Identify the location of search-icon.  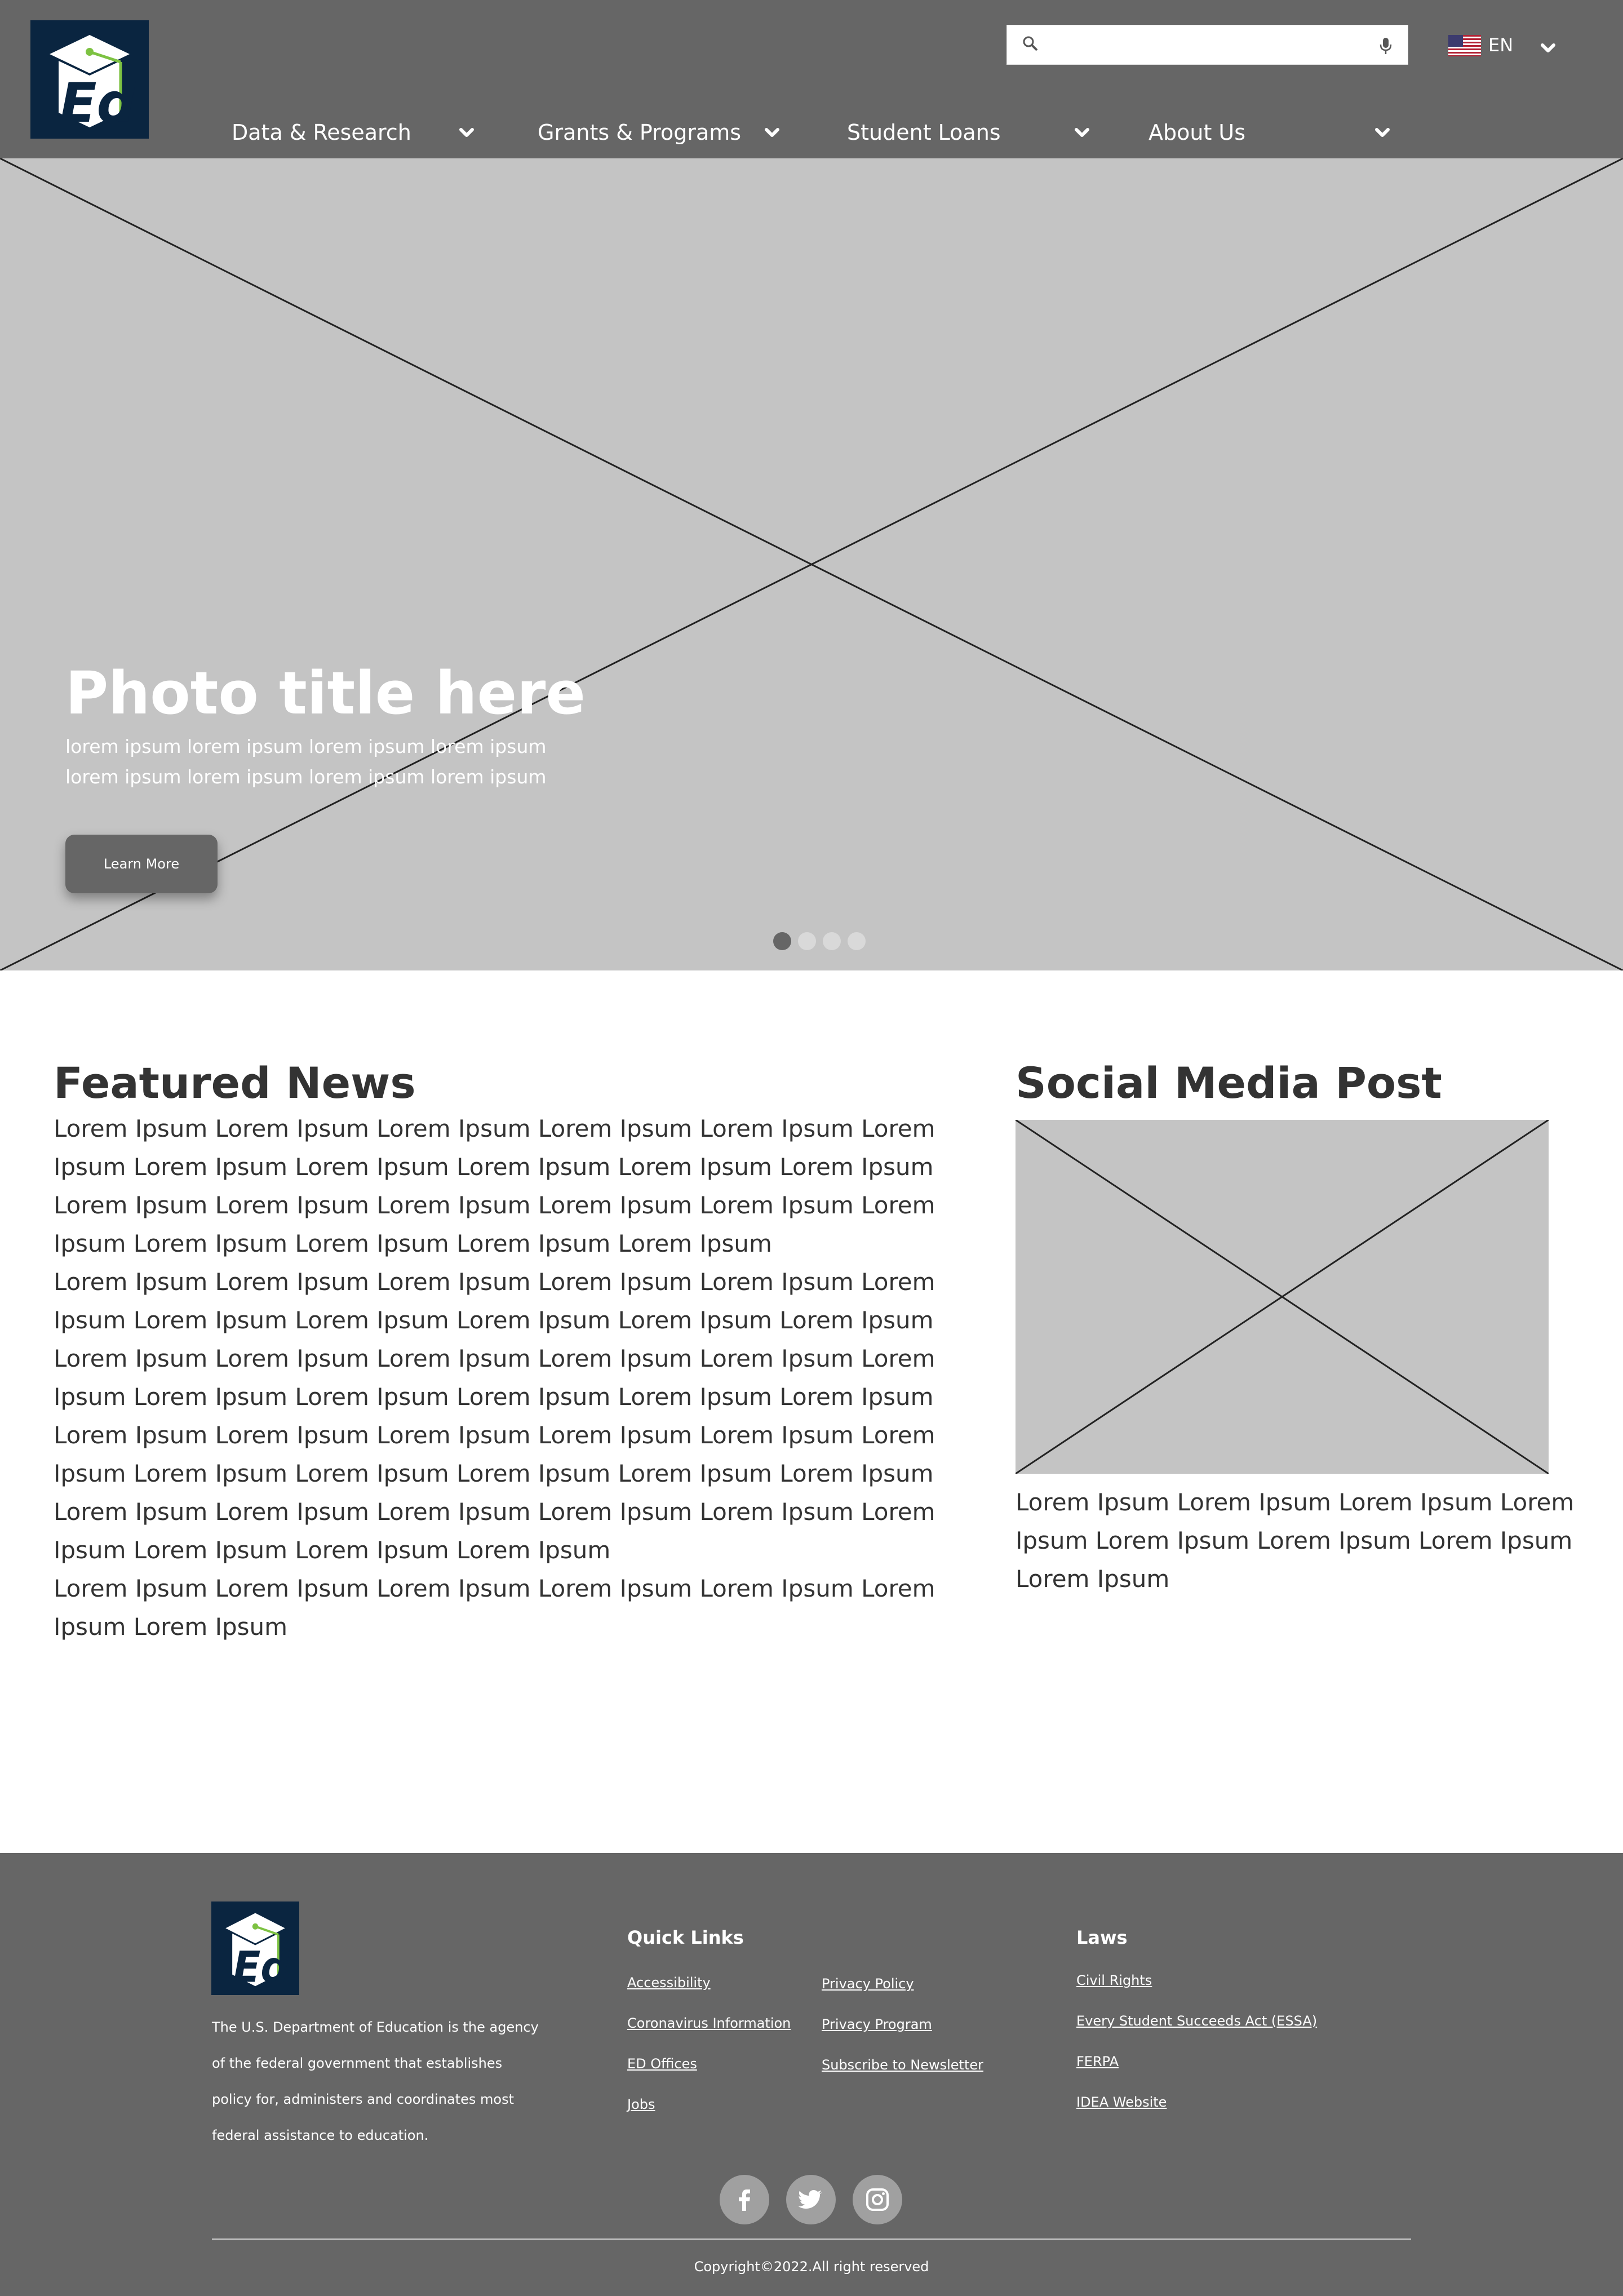
(1031, 45).